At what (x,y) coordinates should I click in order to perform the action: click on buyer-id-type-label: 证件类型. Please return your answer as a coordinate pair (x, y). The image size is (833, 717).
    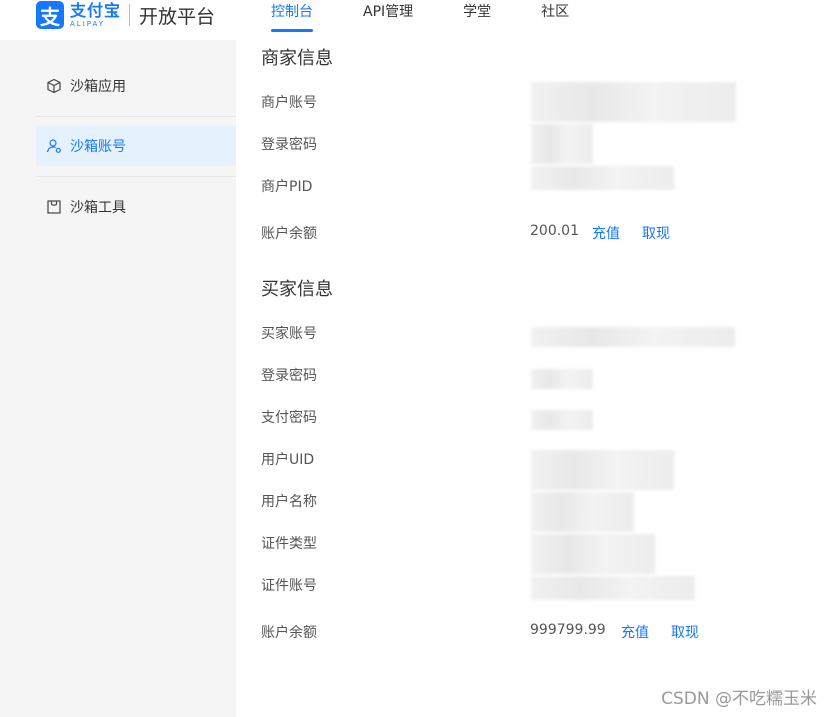
    Looking at the image, I should click on (289, 544).